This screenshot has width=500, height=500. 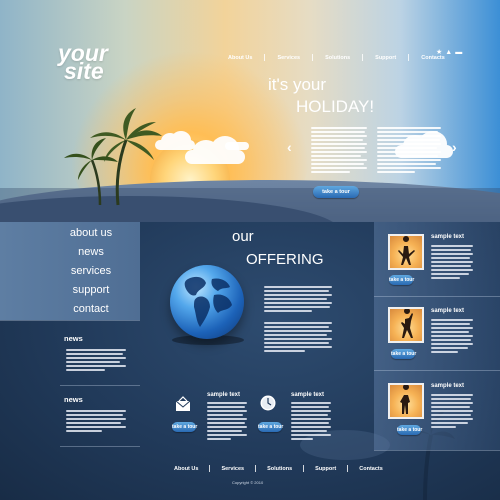 What do you see at coordinates (452, 337) in the screenshot?
I see `sample-2-text` at bounding box center [452, 337].